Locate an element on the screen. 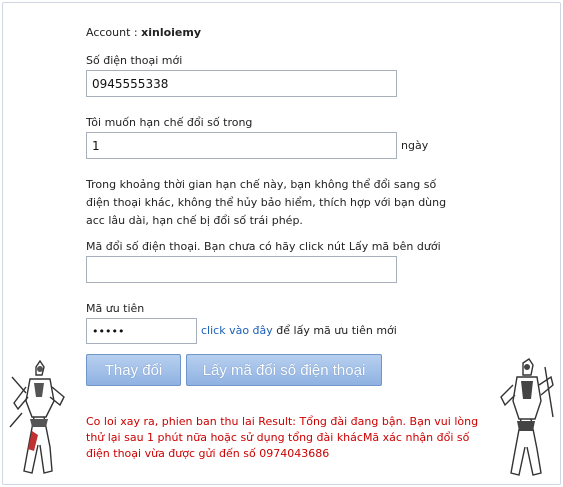  account-line: Account : xinloiemy is located at coordinates (143, 32).